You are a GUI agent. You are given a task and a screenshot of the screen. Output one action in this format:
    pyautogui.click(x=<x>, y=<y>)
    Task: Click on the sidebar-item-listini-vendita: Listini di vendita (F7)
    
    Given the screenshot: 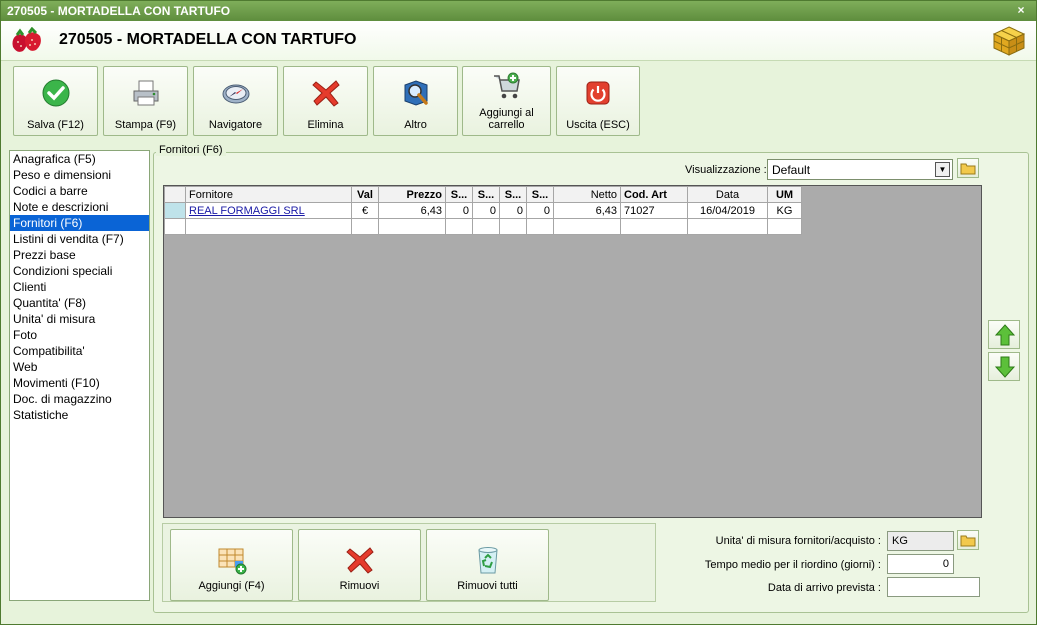 What is the action you would take?
    pyautogui.click(x=79, y=239)
    